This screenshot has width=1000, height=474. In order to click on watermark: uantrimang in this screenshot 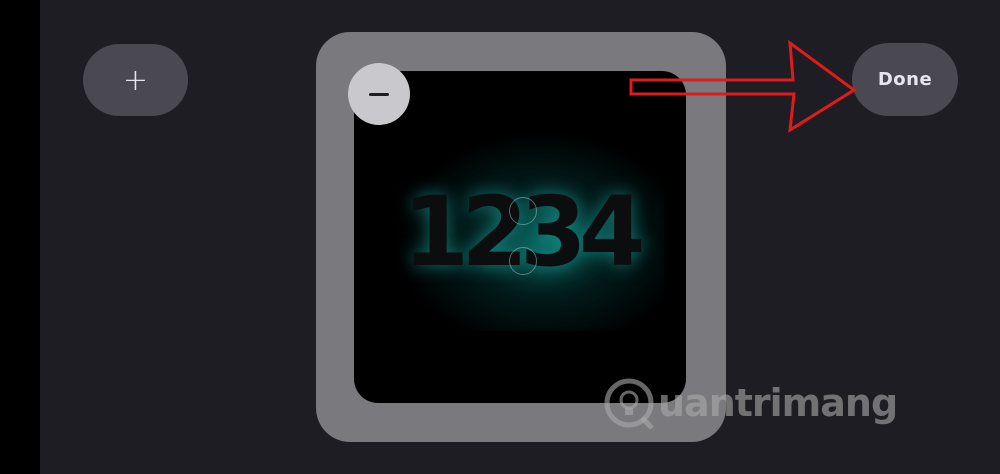, I will do `click(750, 403)`.